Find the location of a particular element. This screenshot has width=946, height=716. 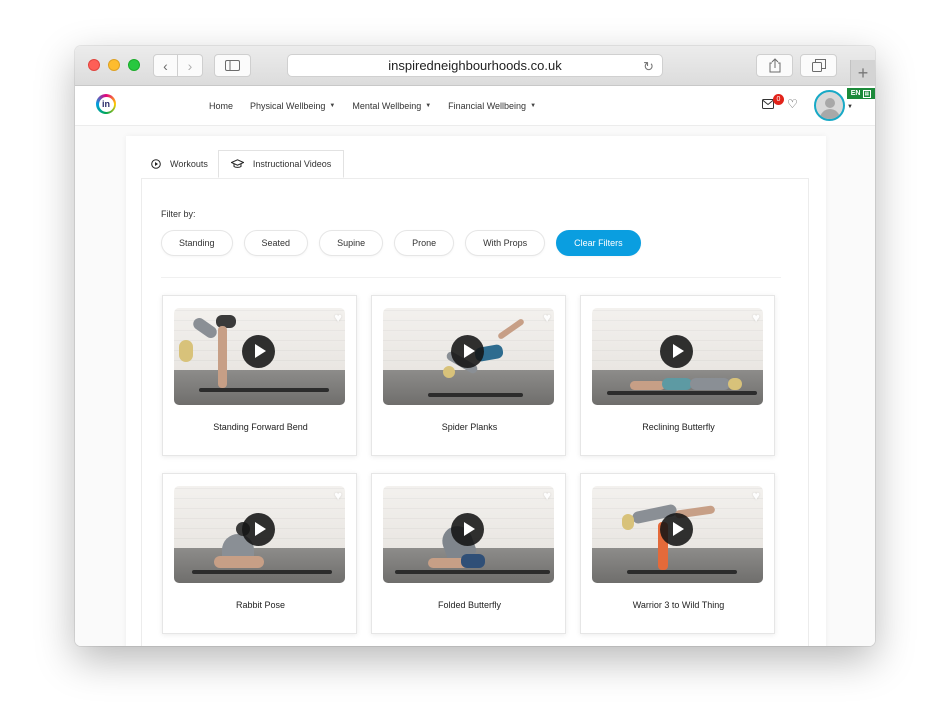

user-avatar is located at coordinates (829, 105).